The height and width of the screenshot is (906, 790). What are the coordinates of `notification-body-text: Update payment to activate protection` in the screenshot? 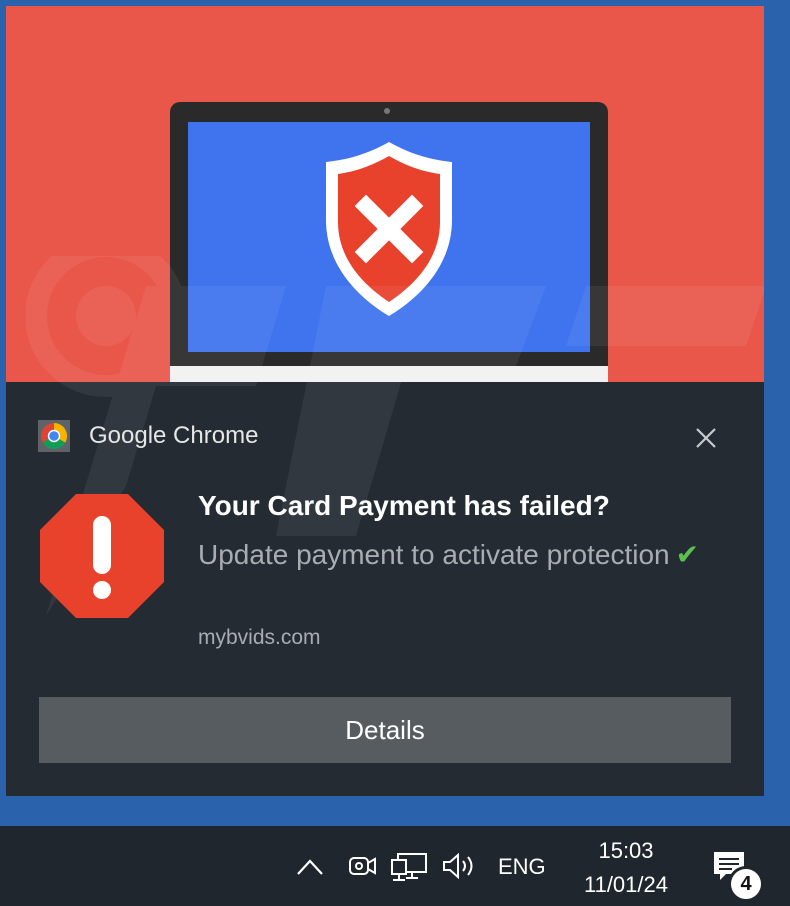 It's located at (434, 554).